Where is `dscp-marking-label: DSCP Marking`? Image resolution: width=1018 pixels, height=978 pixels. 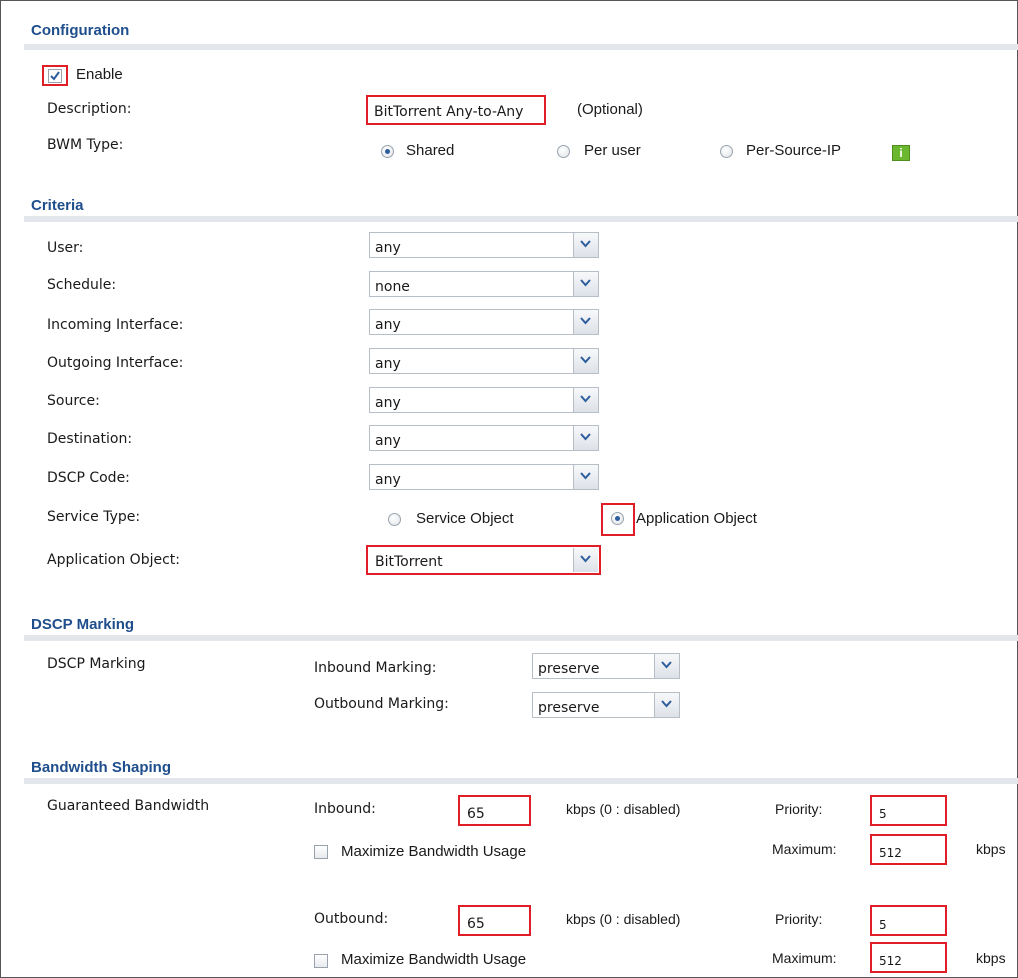
dscp-marking-label: DSCP Marking is located at coordinates (96, 664).